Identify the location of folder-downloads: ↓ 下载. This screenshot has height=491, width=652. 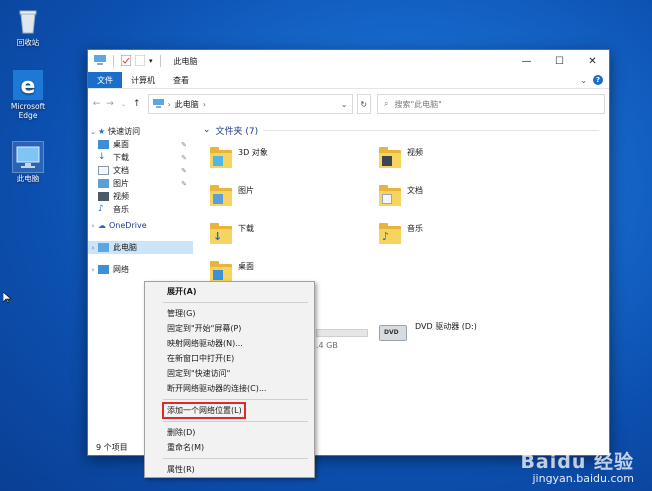
(232, 234).